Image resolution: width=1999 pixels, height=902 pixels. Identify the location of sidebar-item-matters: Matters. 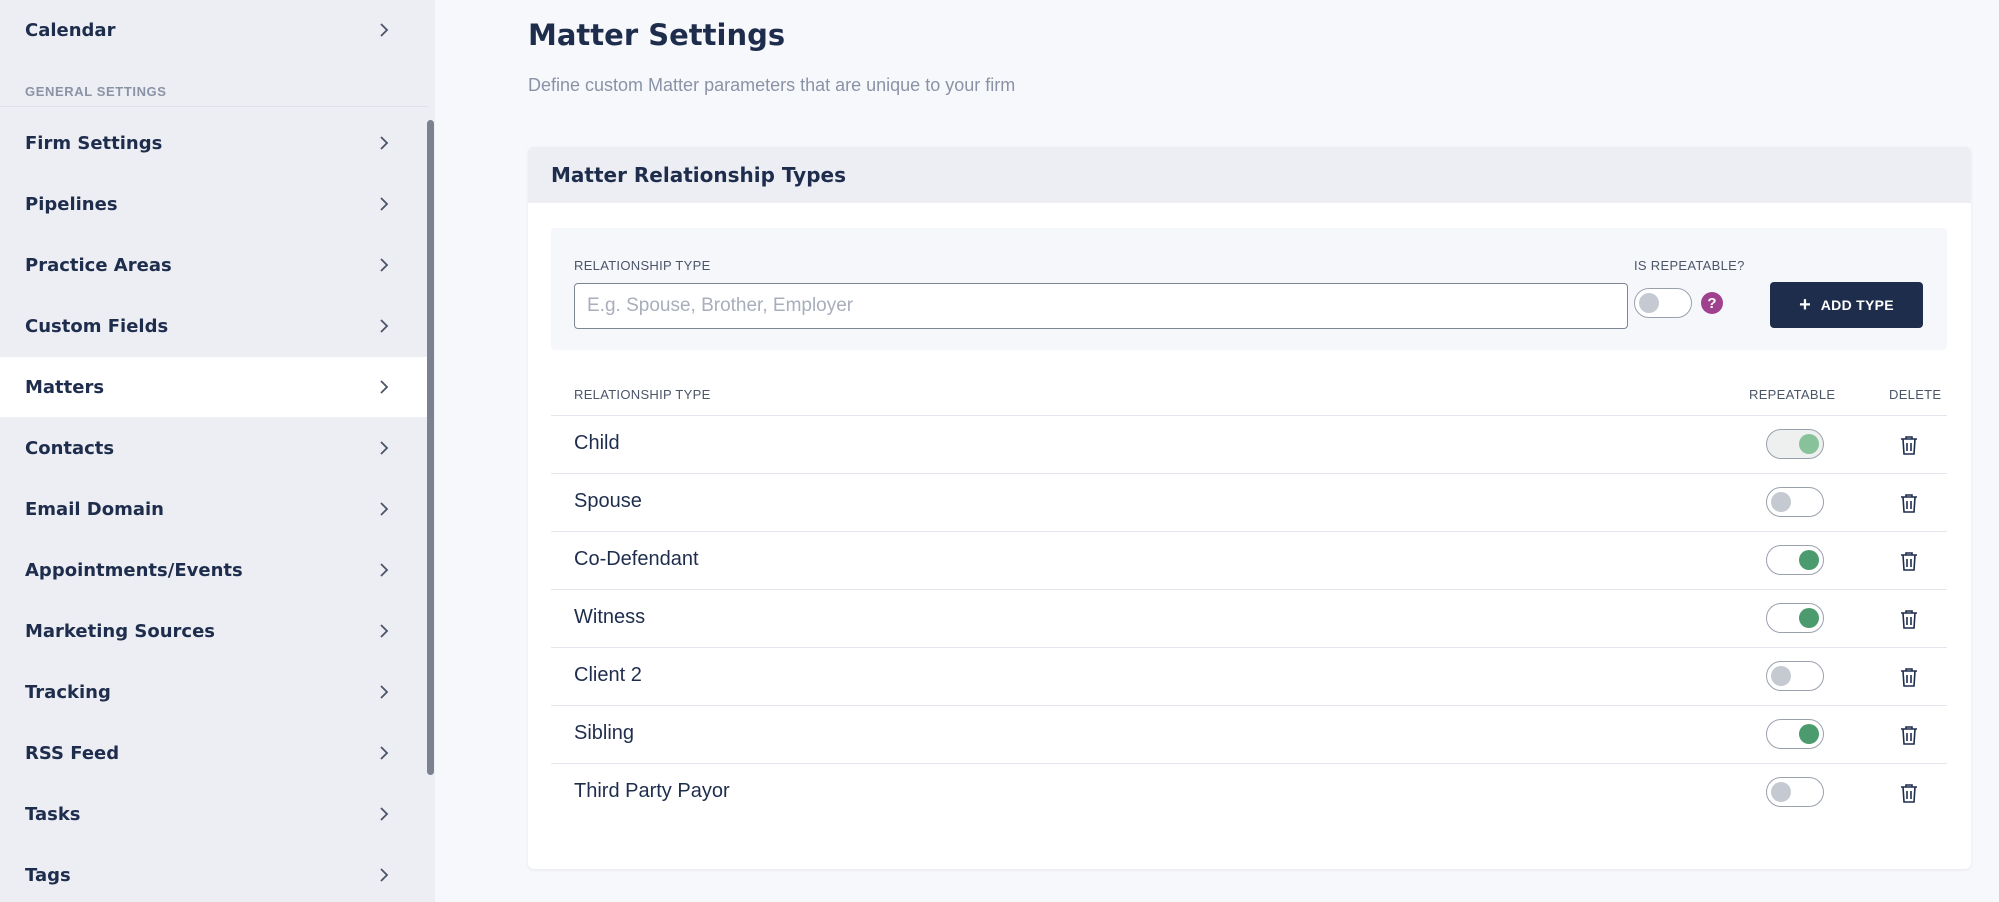
(214, 387).